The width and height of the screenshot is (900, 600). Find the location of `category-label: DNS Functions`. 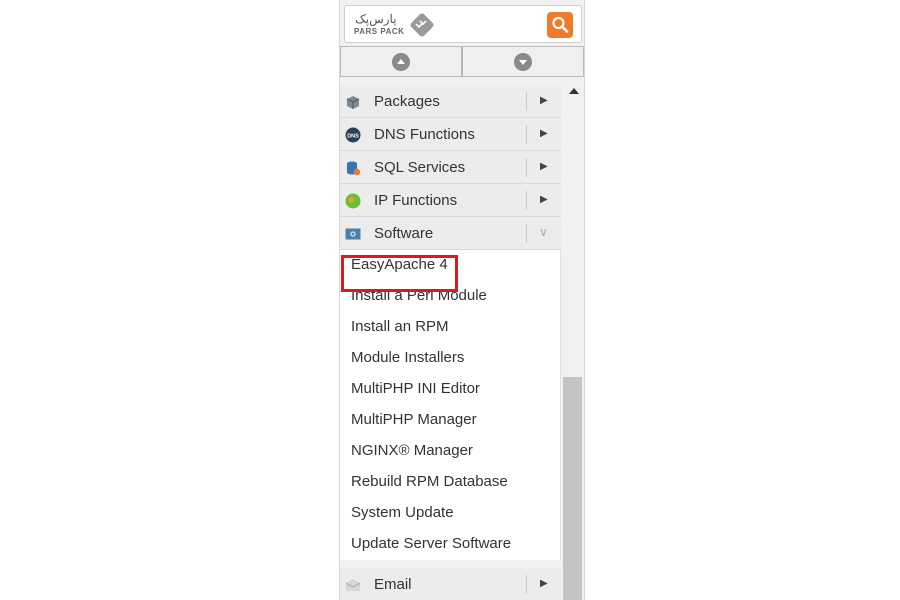

category-label: DNS Functions is located at coordinates (424, 134).